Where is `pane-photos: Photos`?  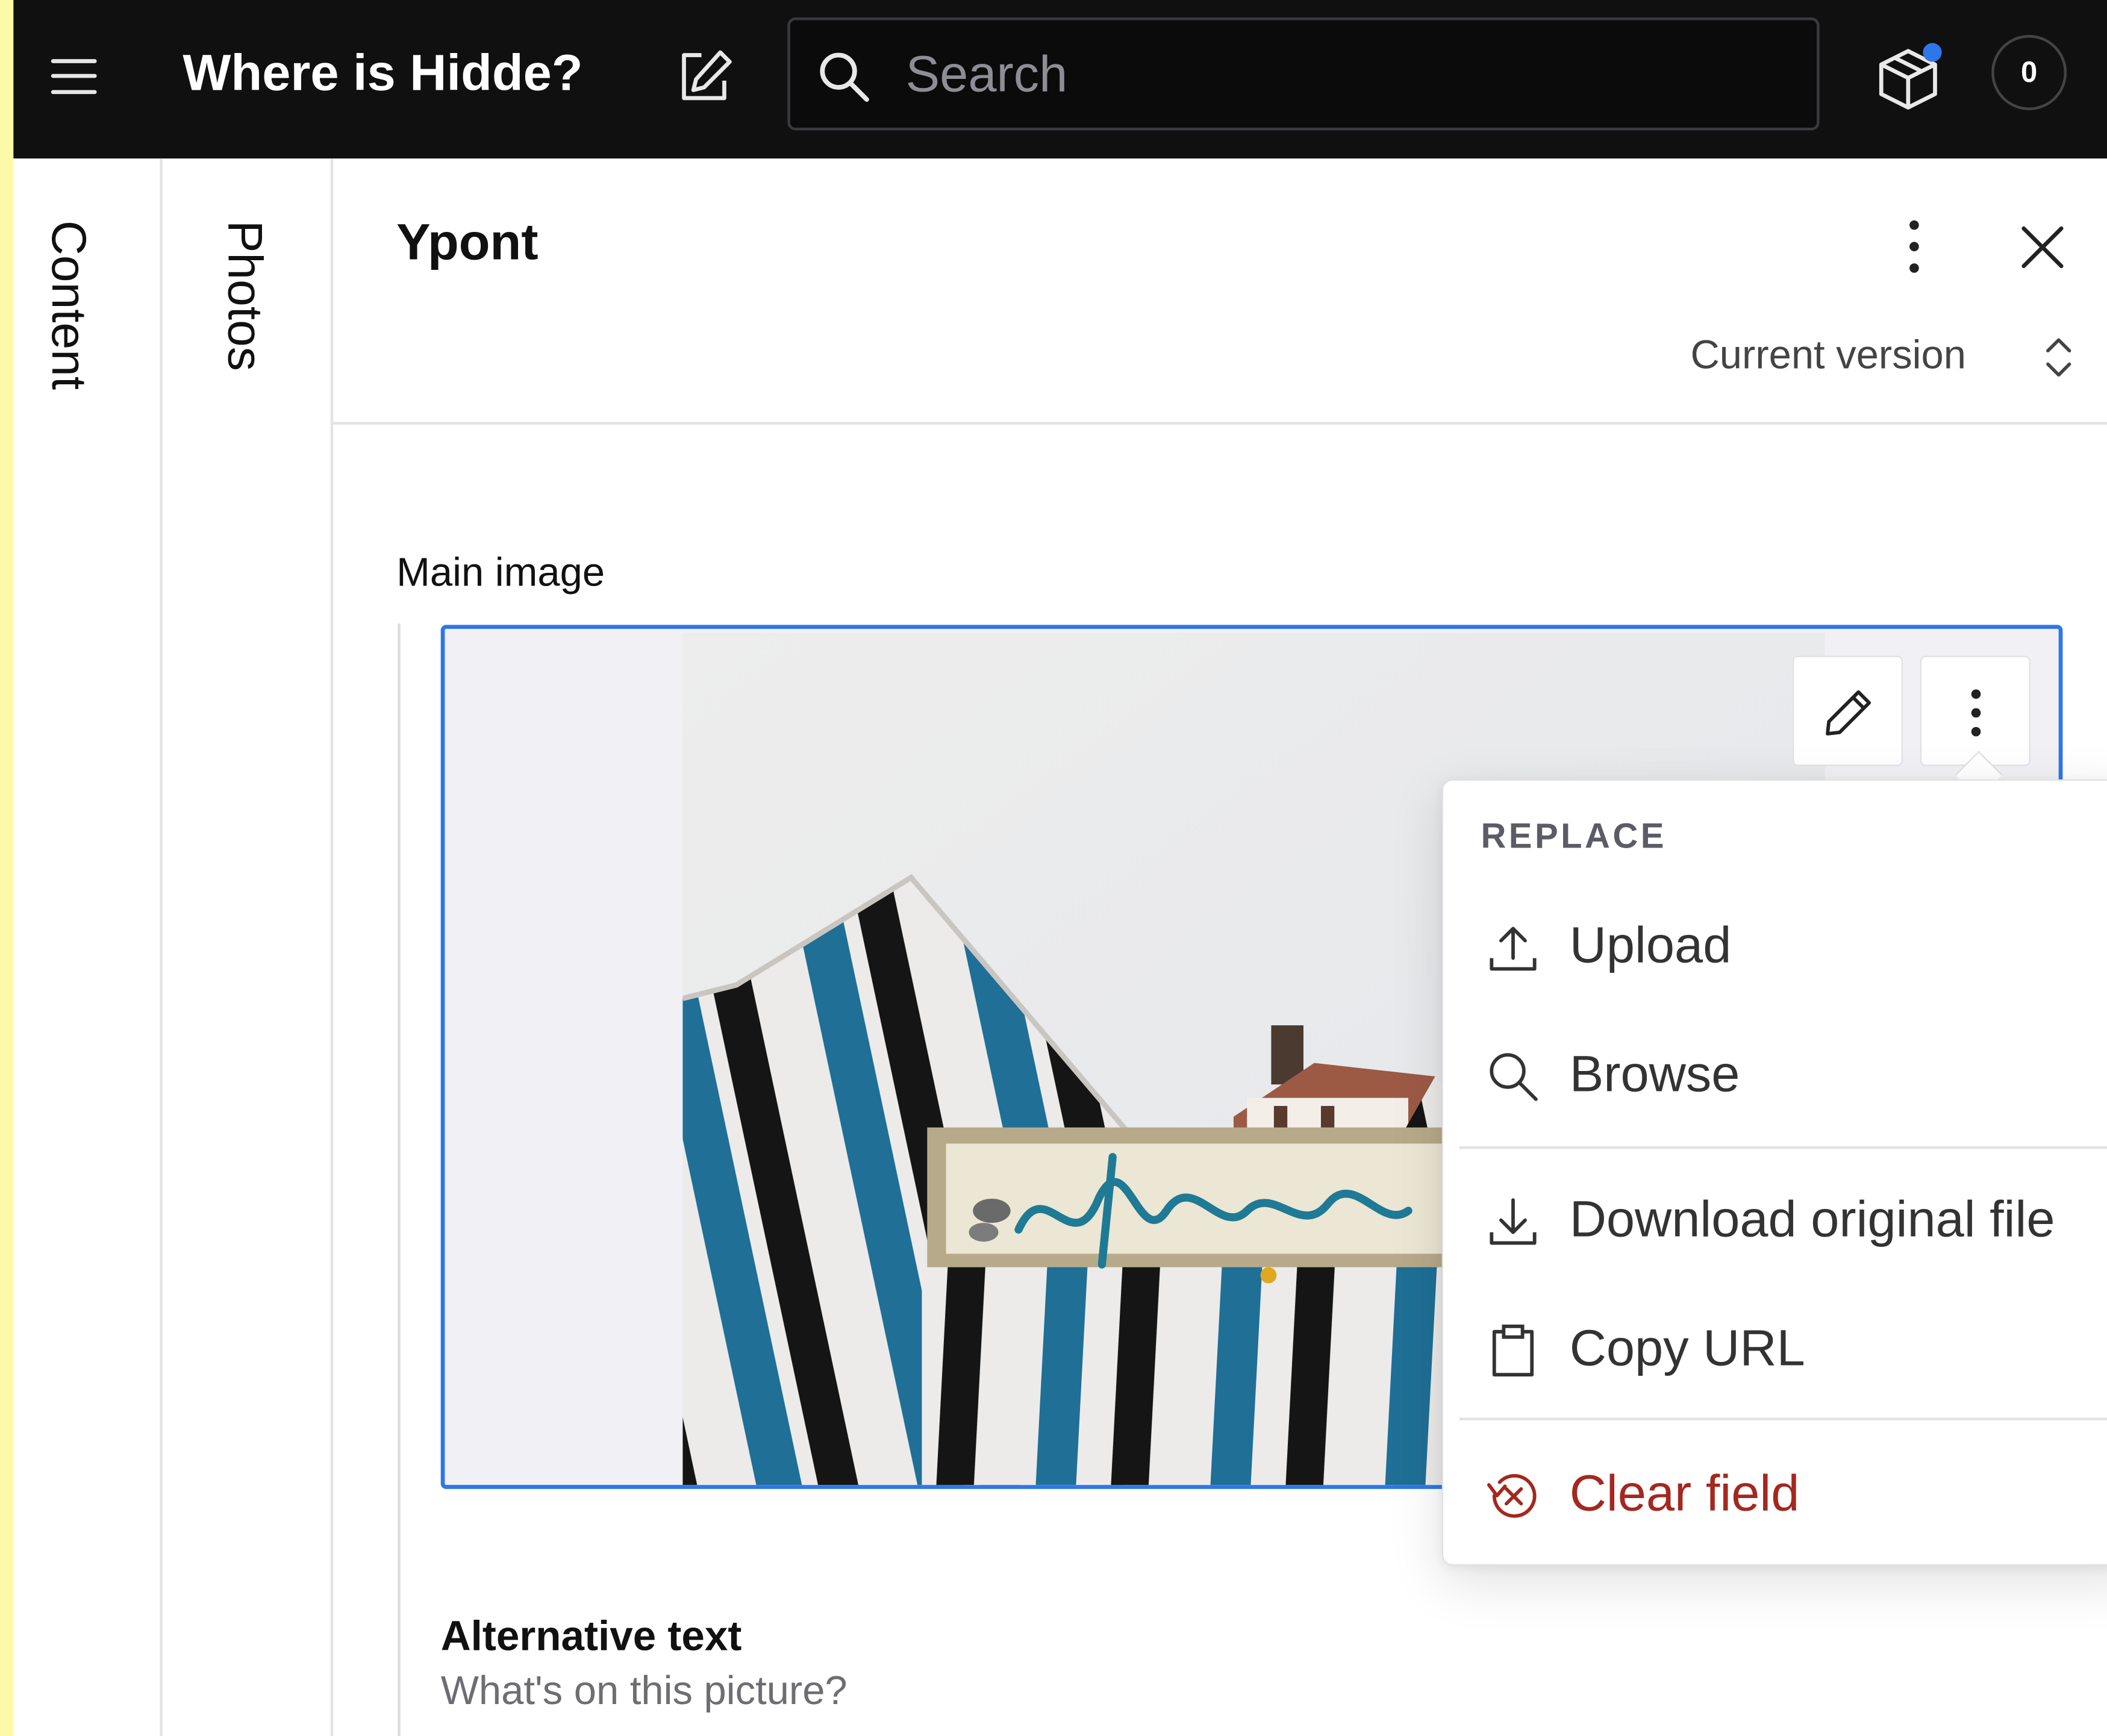 pane-photos: Photos is located at coordinates (248, 947).